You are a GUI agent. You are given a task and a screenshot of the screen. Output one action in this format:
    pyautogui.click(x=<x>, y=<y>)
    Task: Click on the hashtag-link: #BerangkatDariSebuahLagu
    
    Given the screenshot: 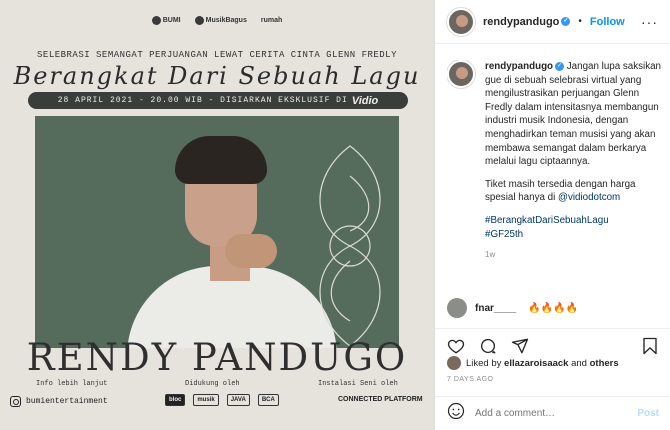 What is the action you would take?
    pyautogui.click(x=547, y=220)
    